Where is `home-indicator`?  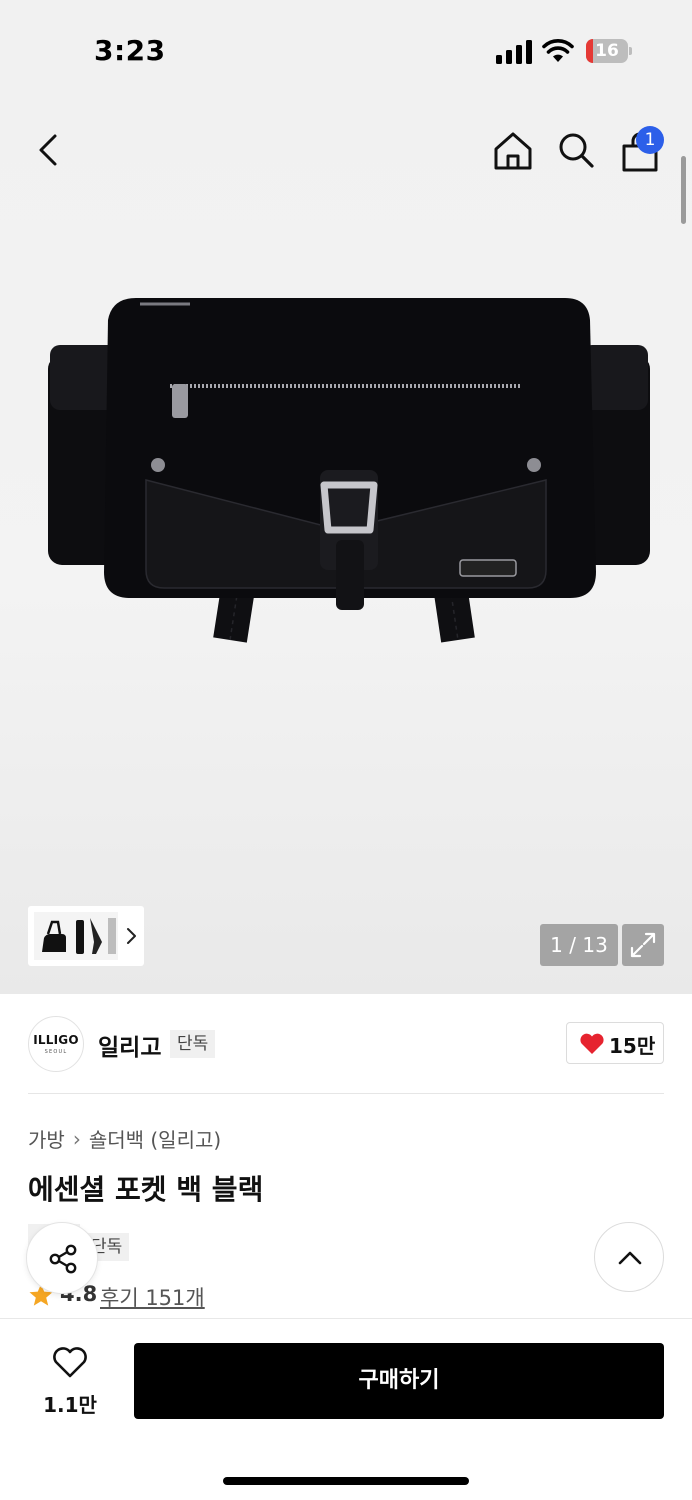
home-indicator is located at coordinates (346, 1481).